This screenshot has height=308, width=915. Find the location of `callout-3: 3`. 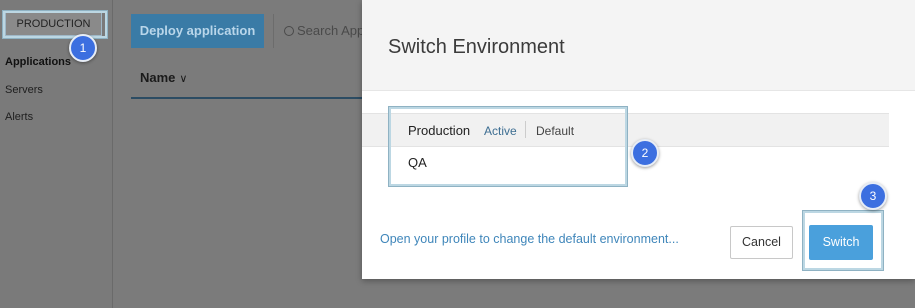

callout-3: 3 is located at coordinates (873, 196).